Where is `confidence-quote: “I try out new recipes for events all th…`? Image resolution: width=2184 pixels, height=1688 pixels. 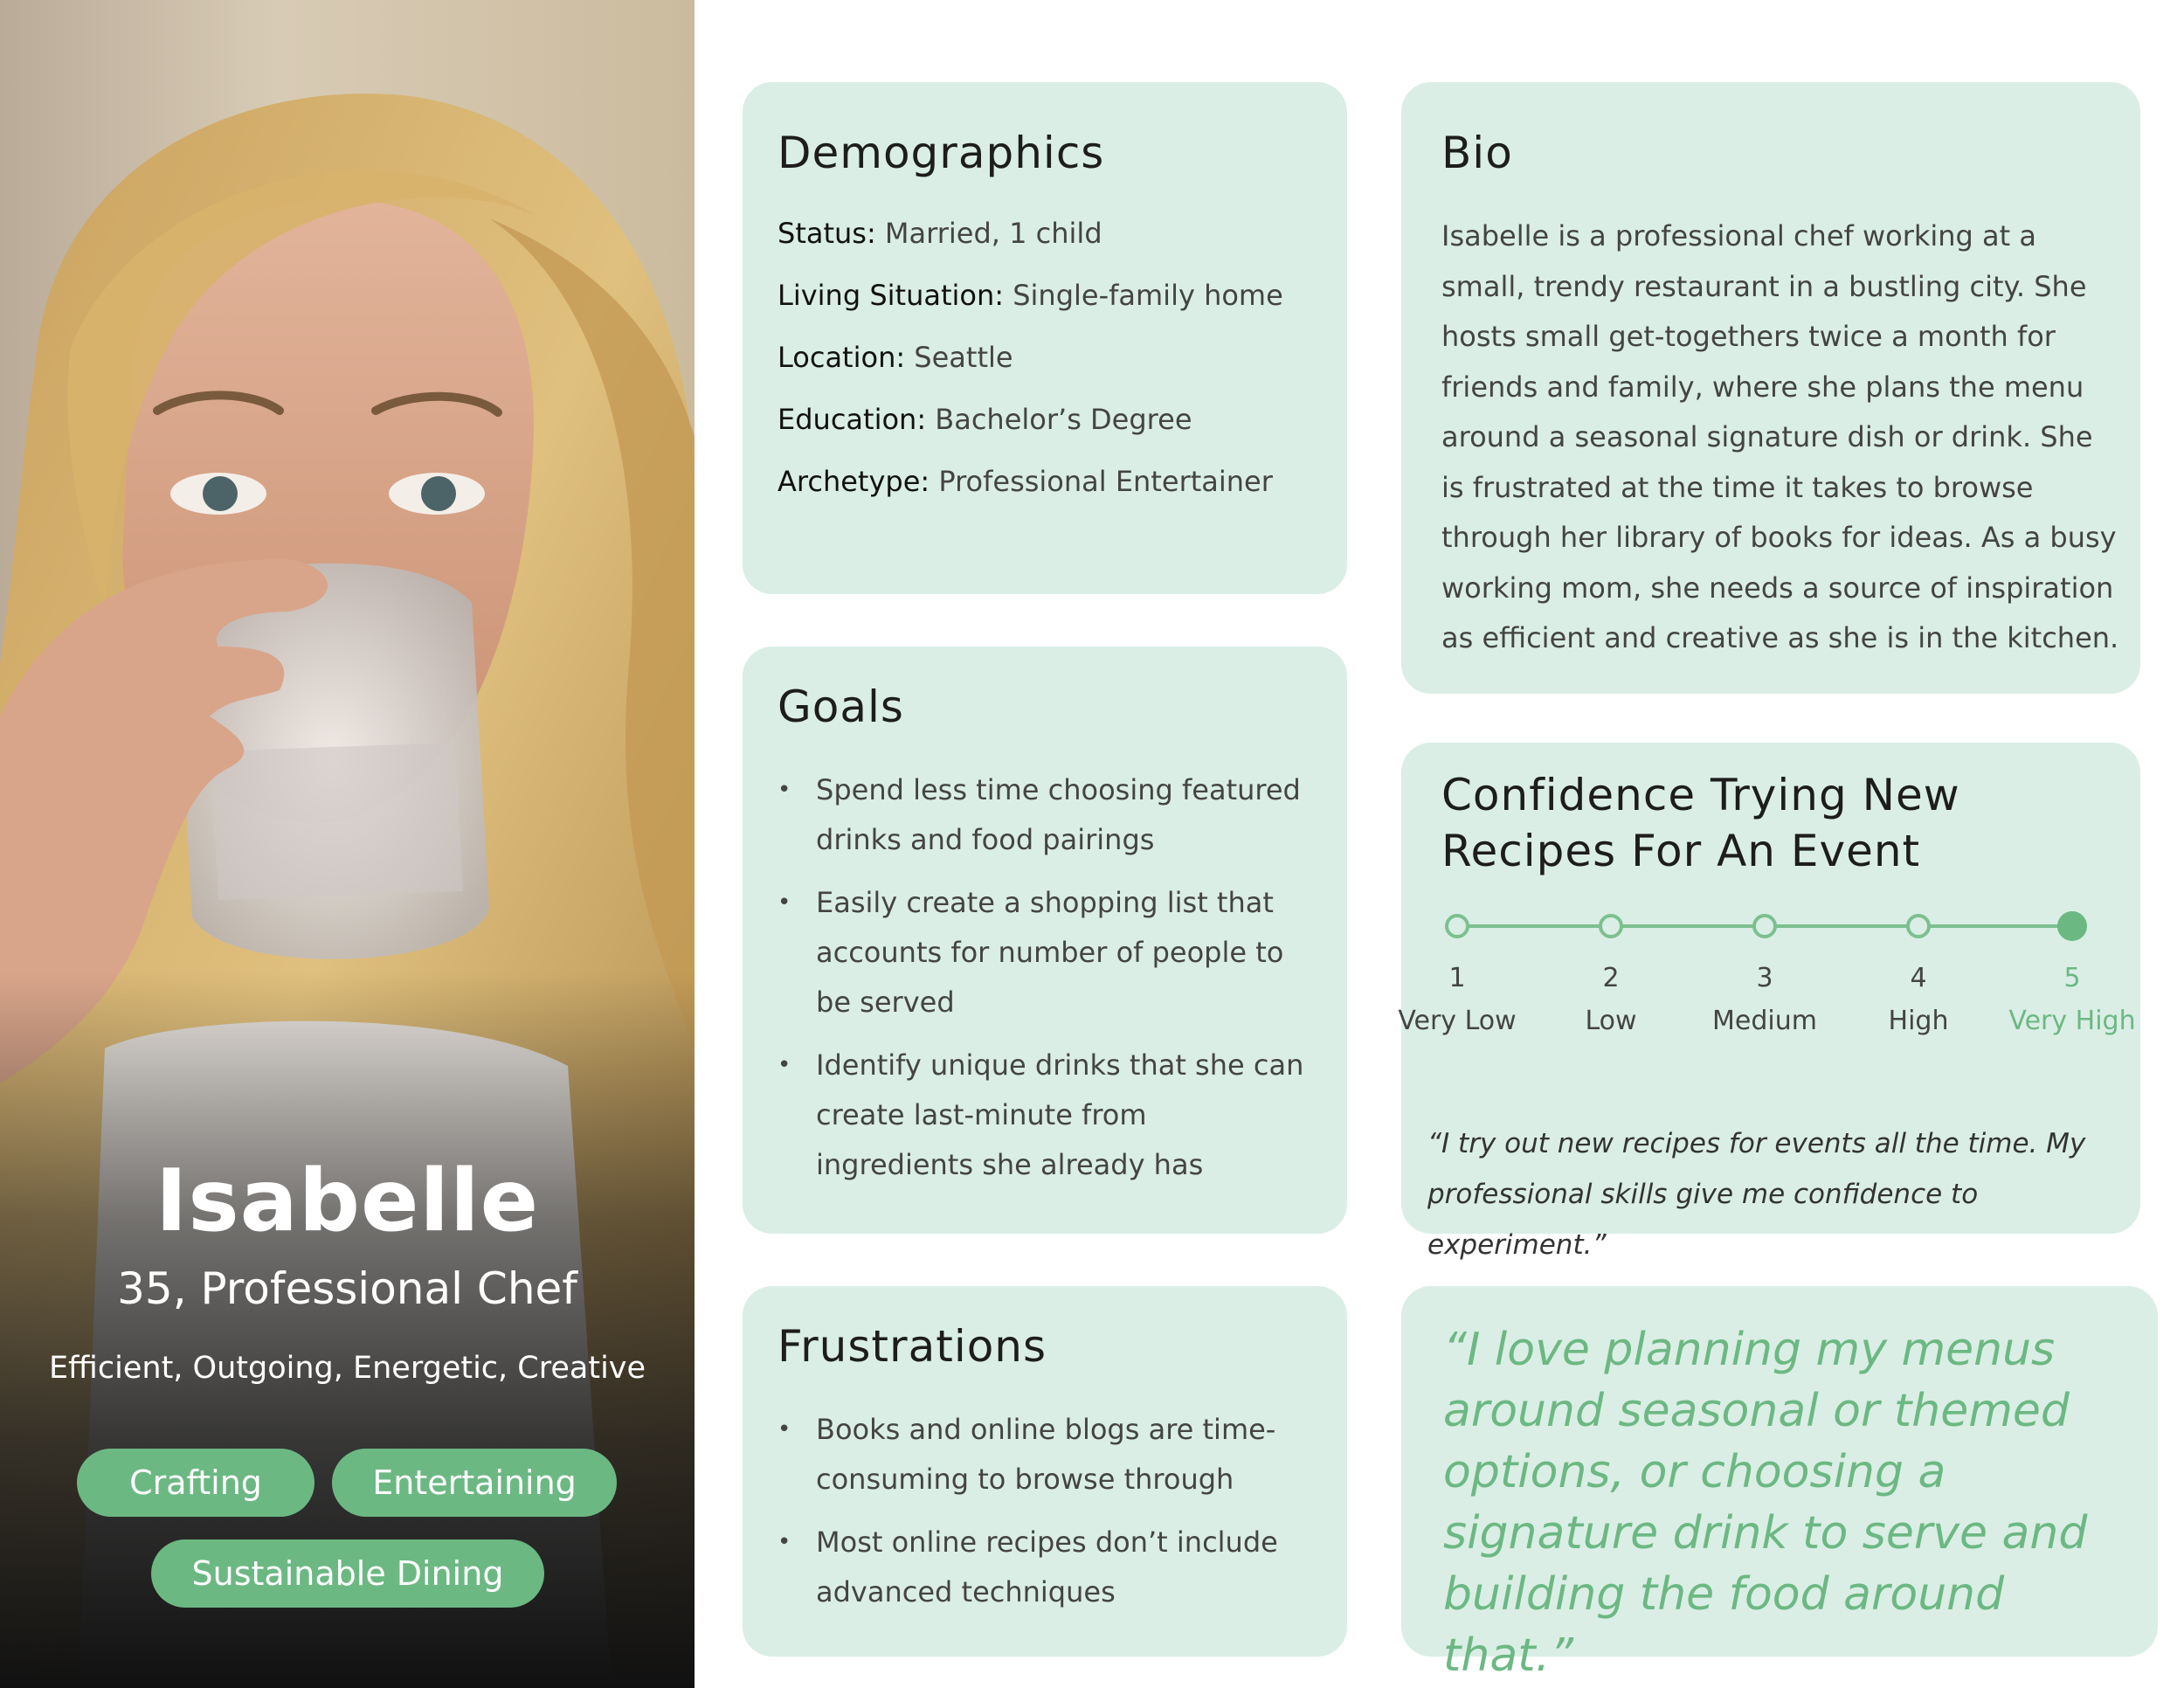 confidence-quote: “I try out new recipes for events all th… is located at coordinates (1756, 1194).